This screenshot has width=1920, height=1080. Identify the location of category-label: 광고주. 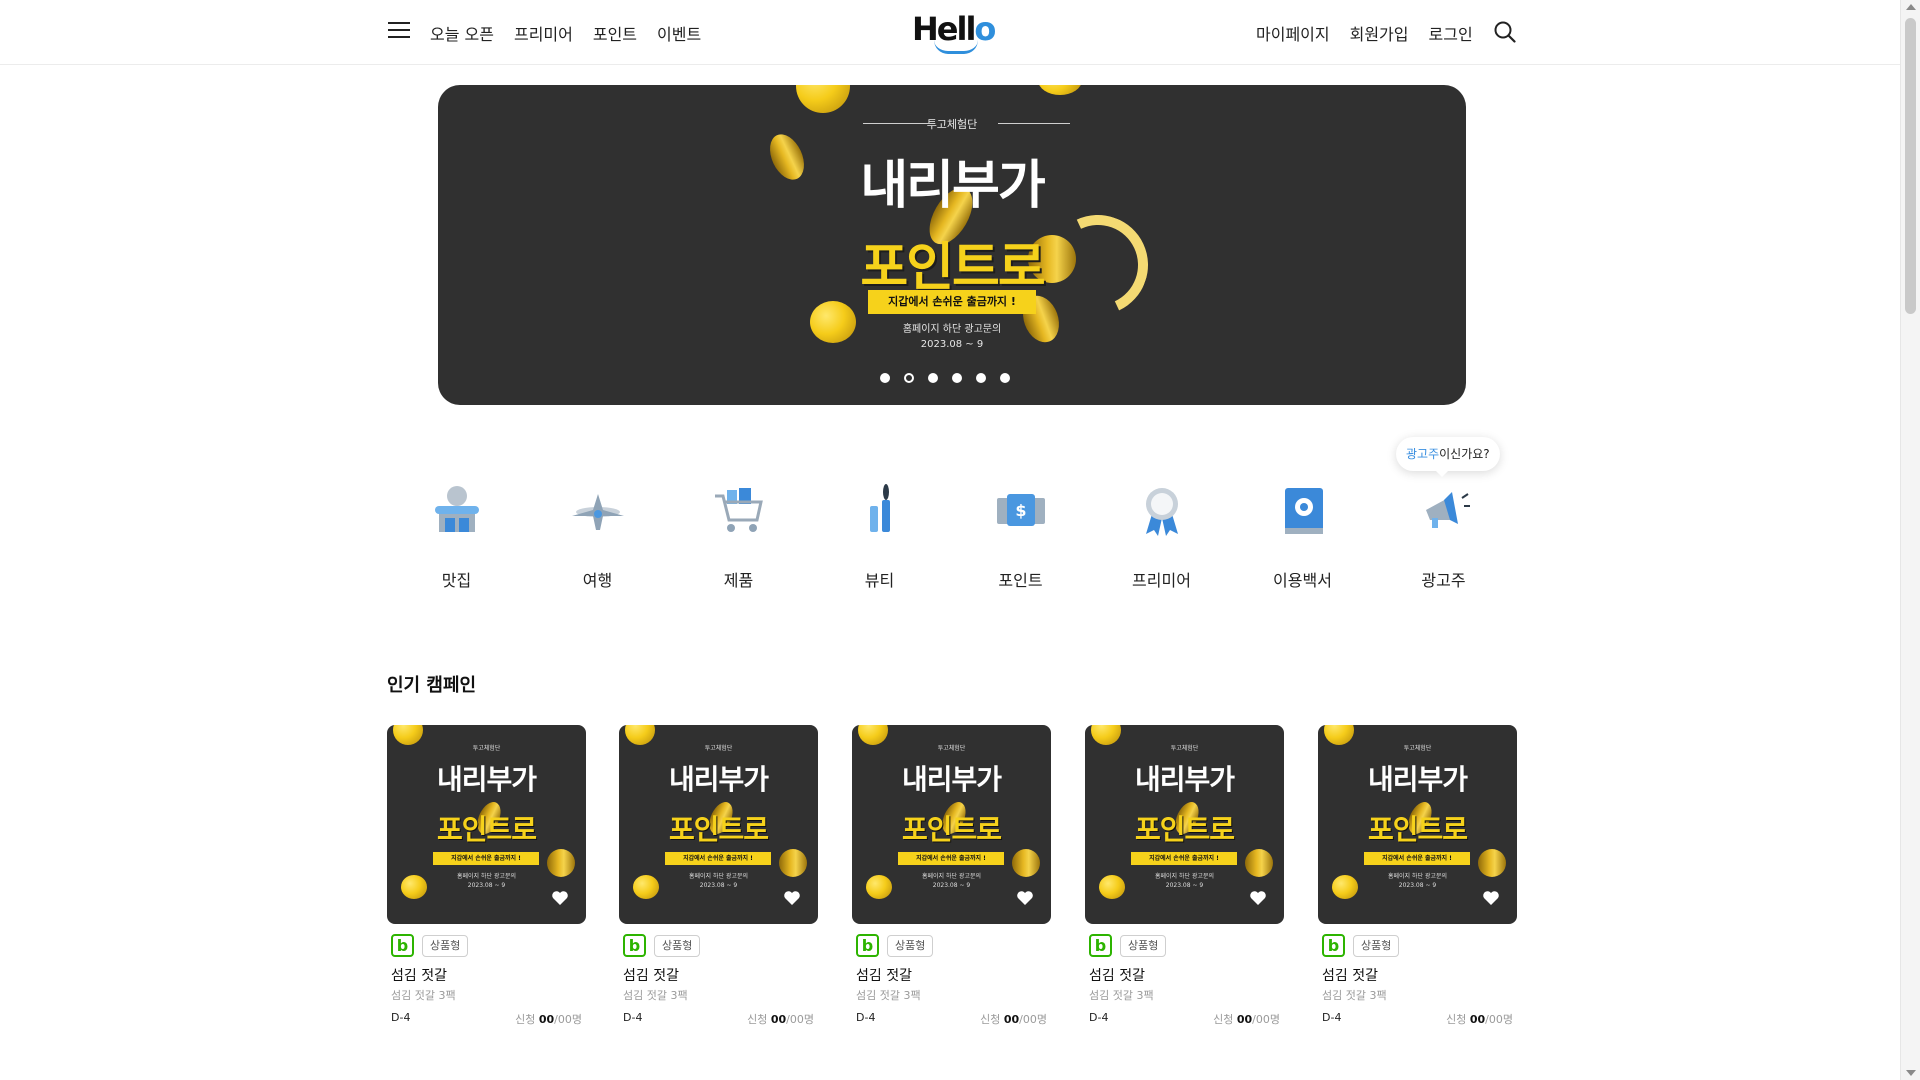
(1443, 580).